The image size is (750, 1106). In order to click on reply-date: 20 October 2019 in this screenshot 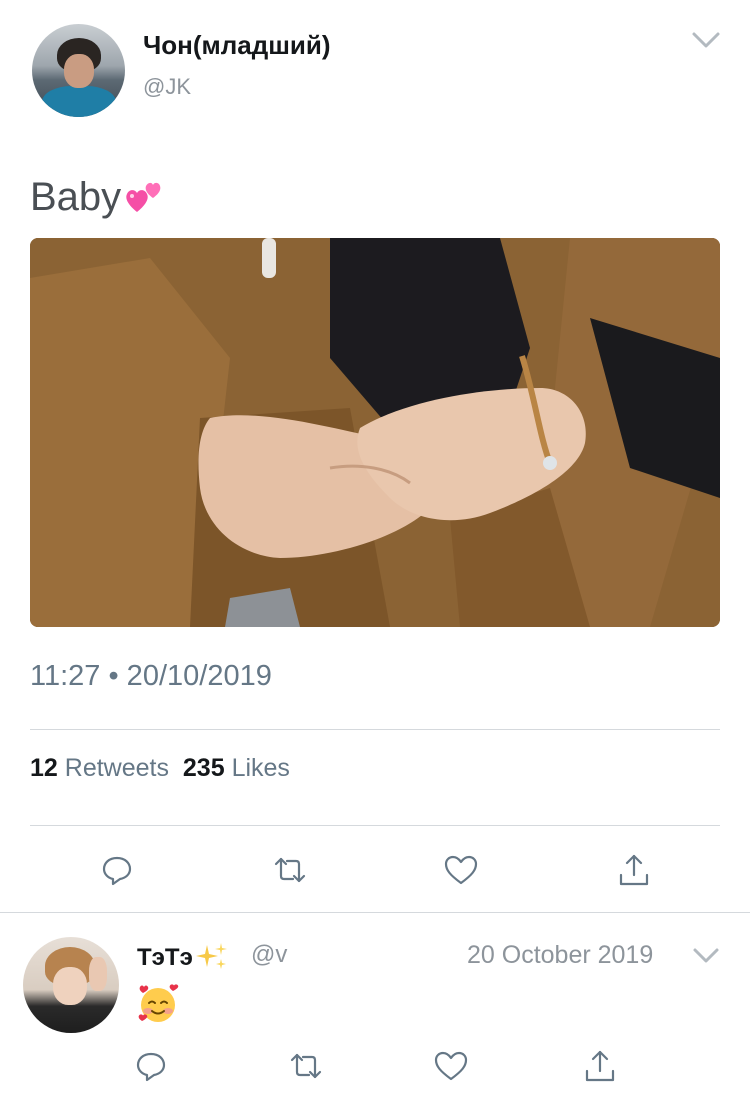, I will do `click(560, 955)`.